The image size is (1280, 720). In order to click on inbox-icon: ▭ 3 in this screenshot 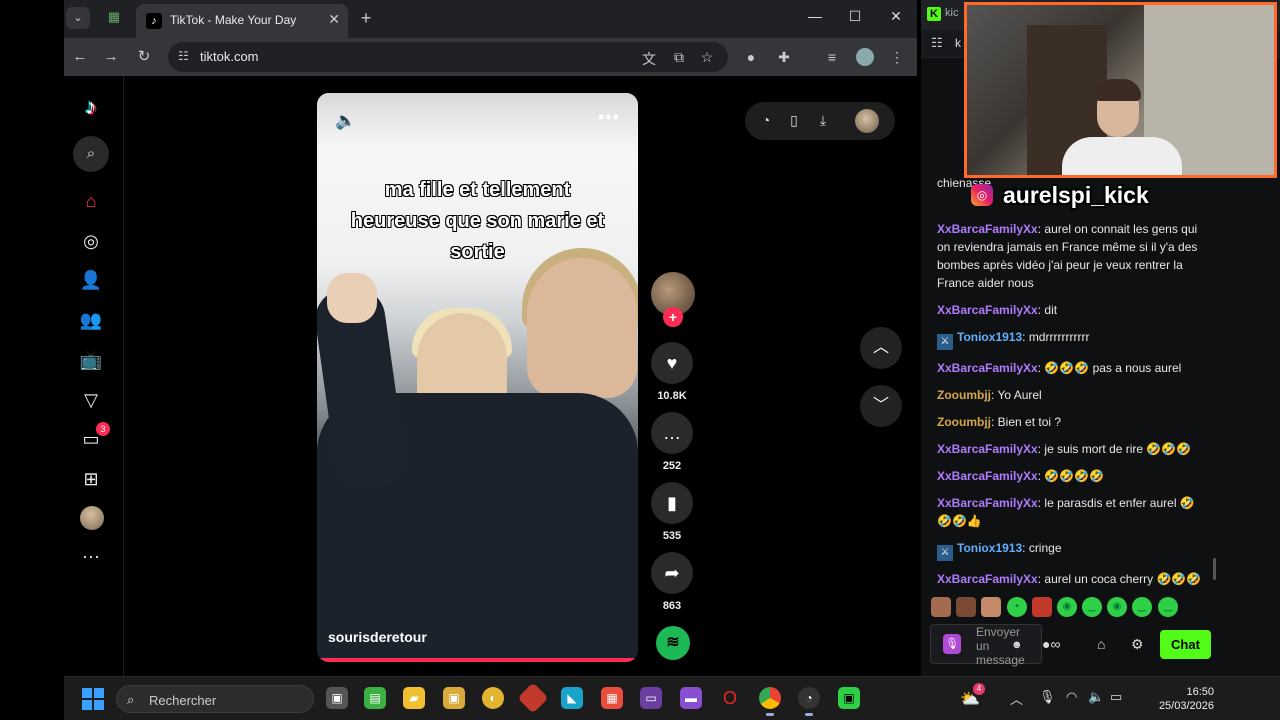, I will do `click(94, 437)`.